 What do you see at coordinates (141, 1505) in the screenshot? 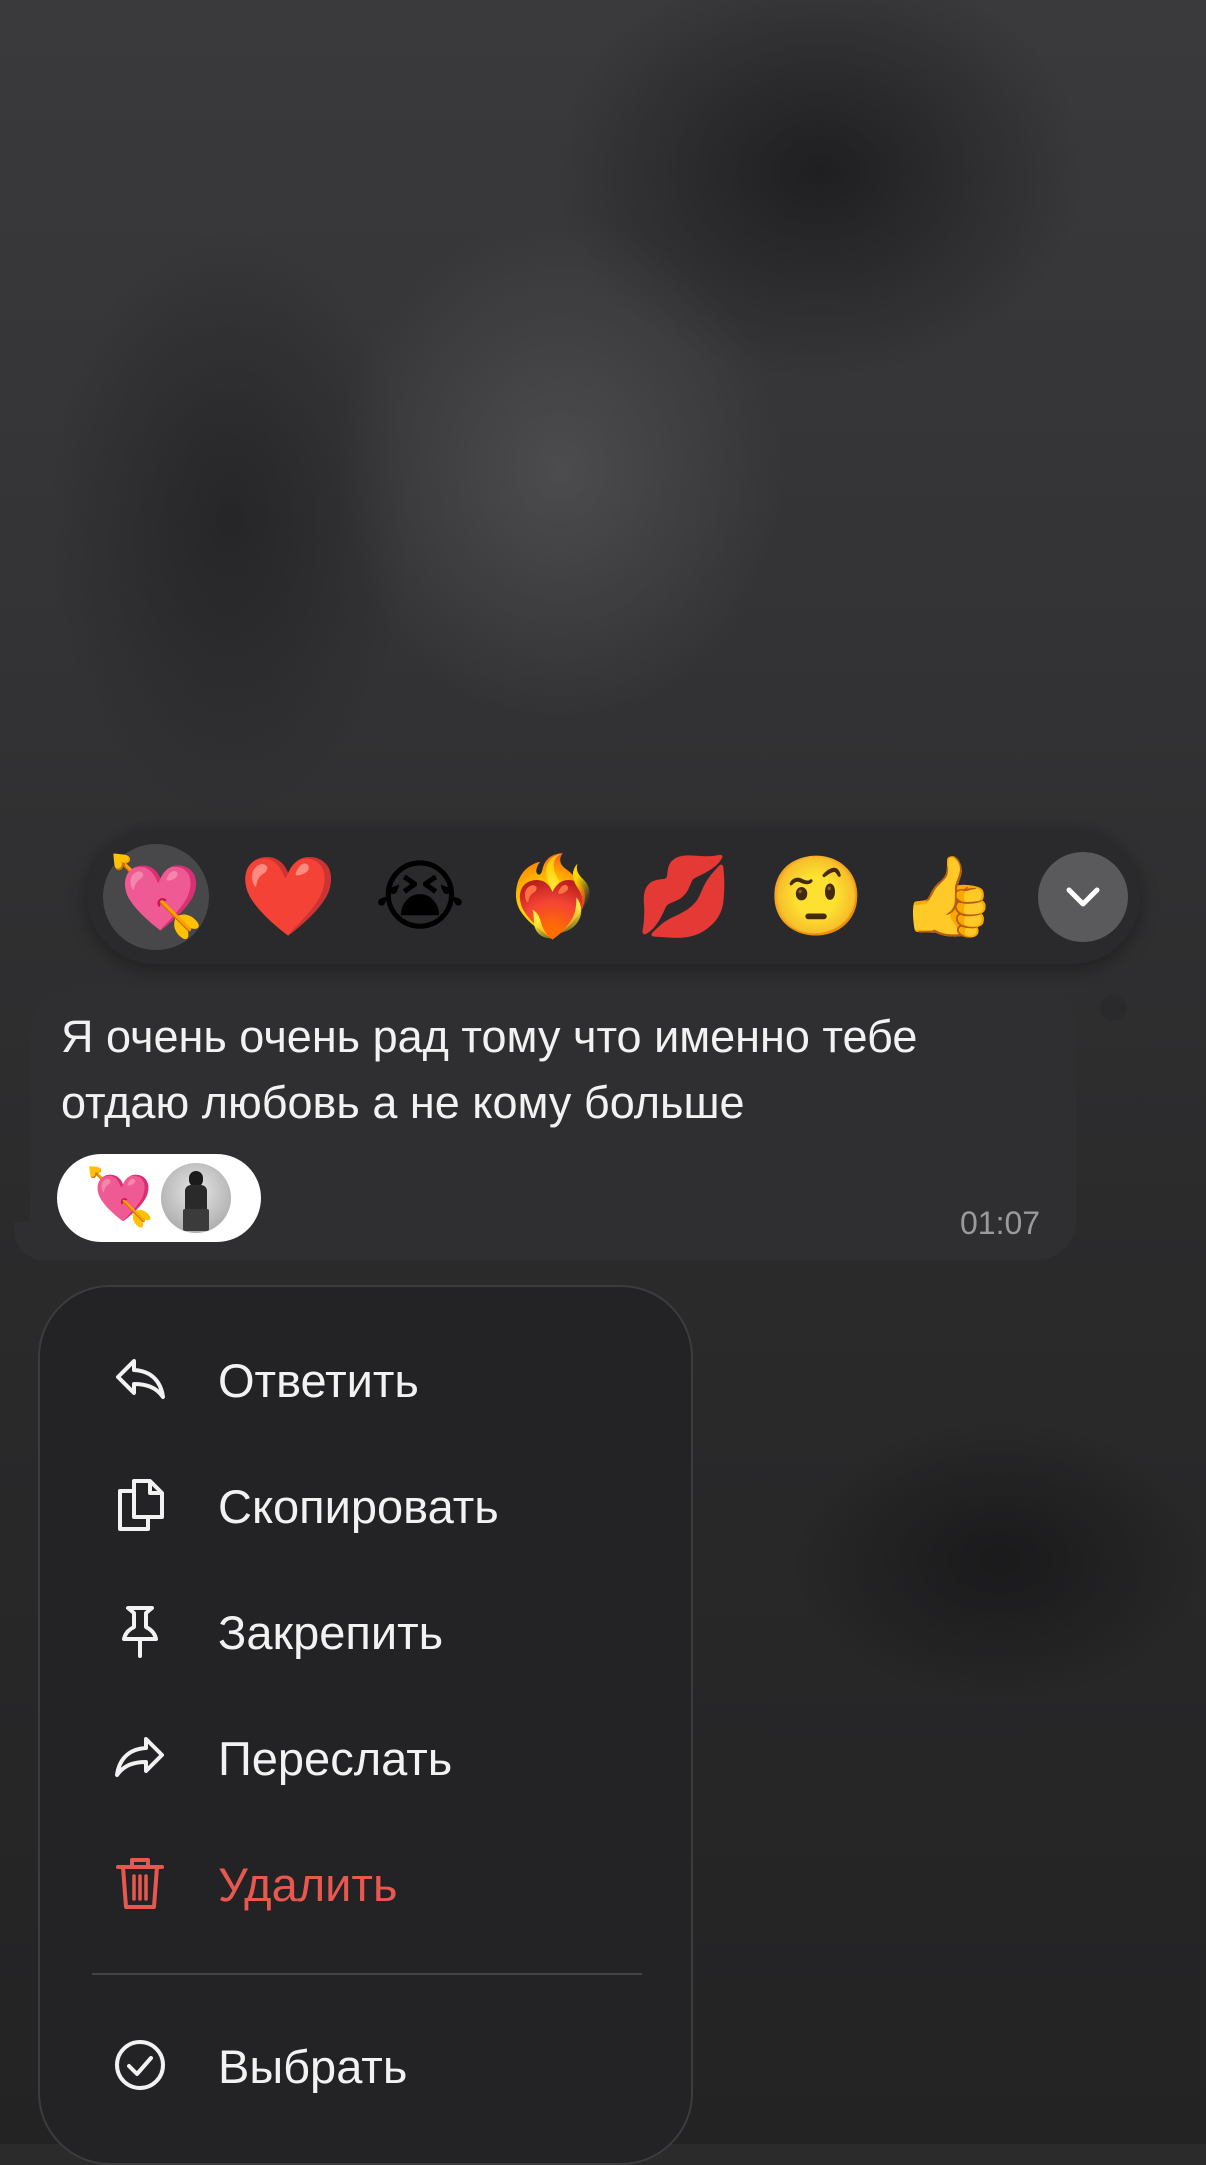
I see `copy-icon` at bounding box center [141, 1505].